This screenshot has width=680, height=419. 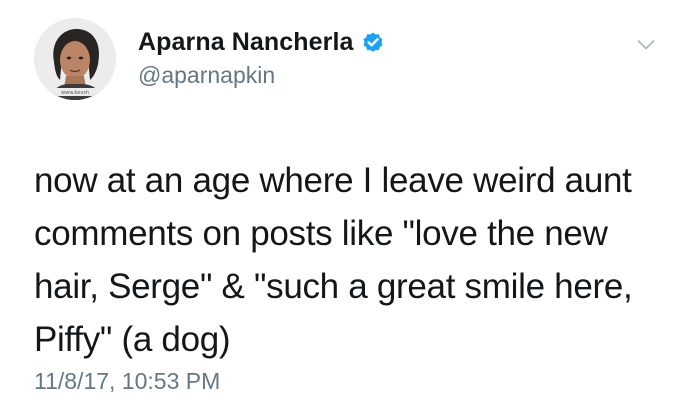 I want to click on tweet-text-line: Piffy" (a dog), so click(x=132, y=339).